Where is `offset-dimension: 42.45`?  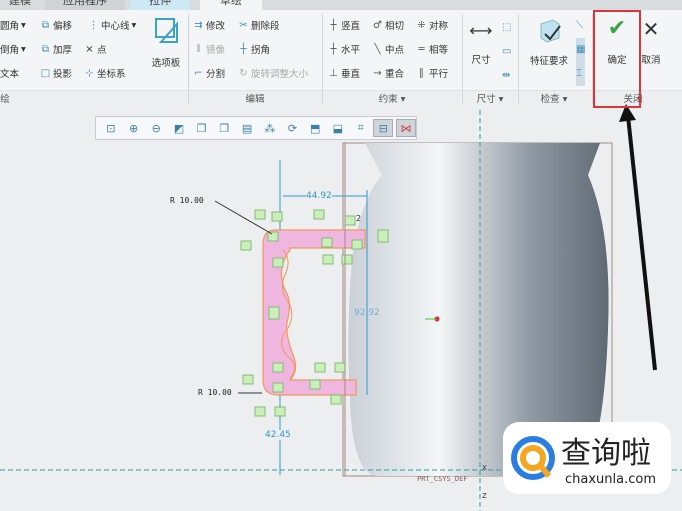
offset-dimension: 42.45 is located at coordinates (278, 435).